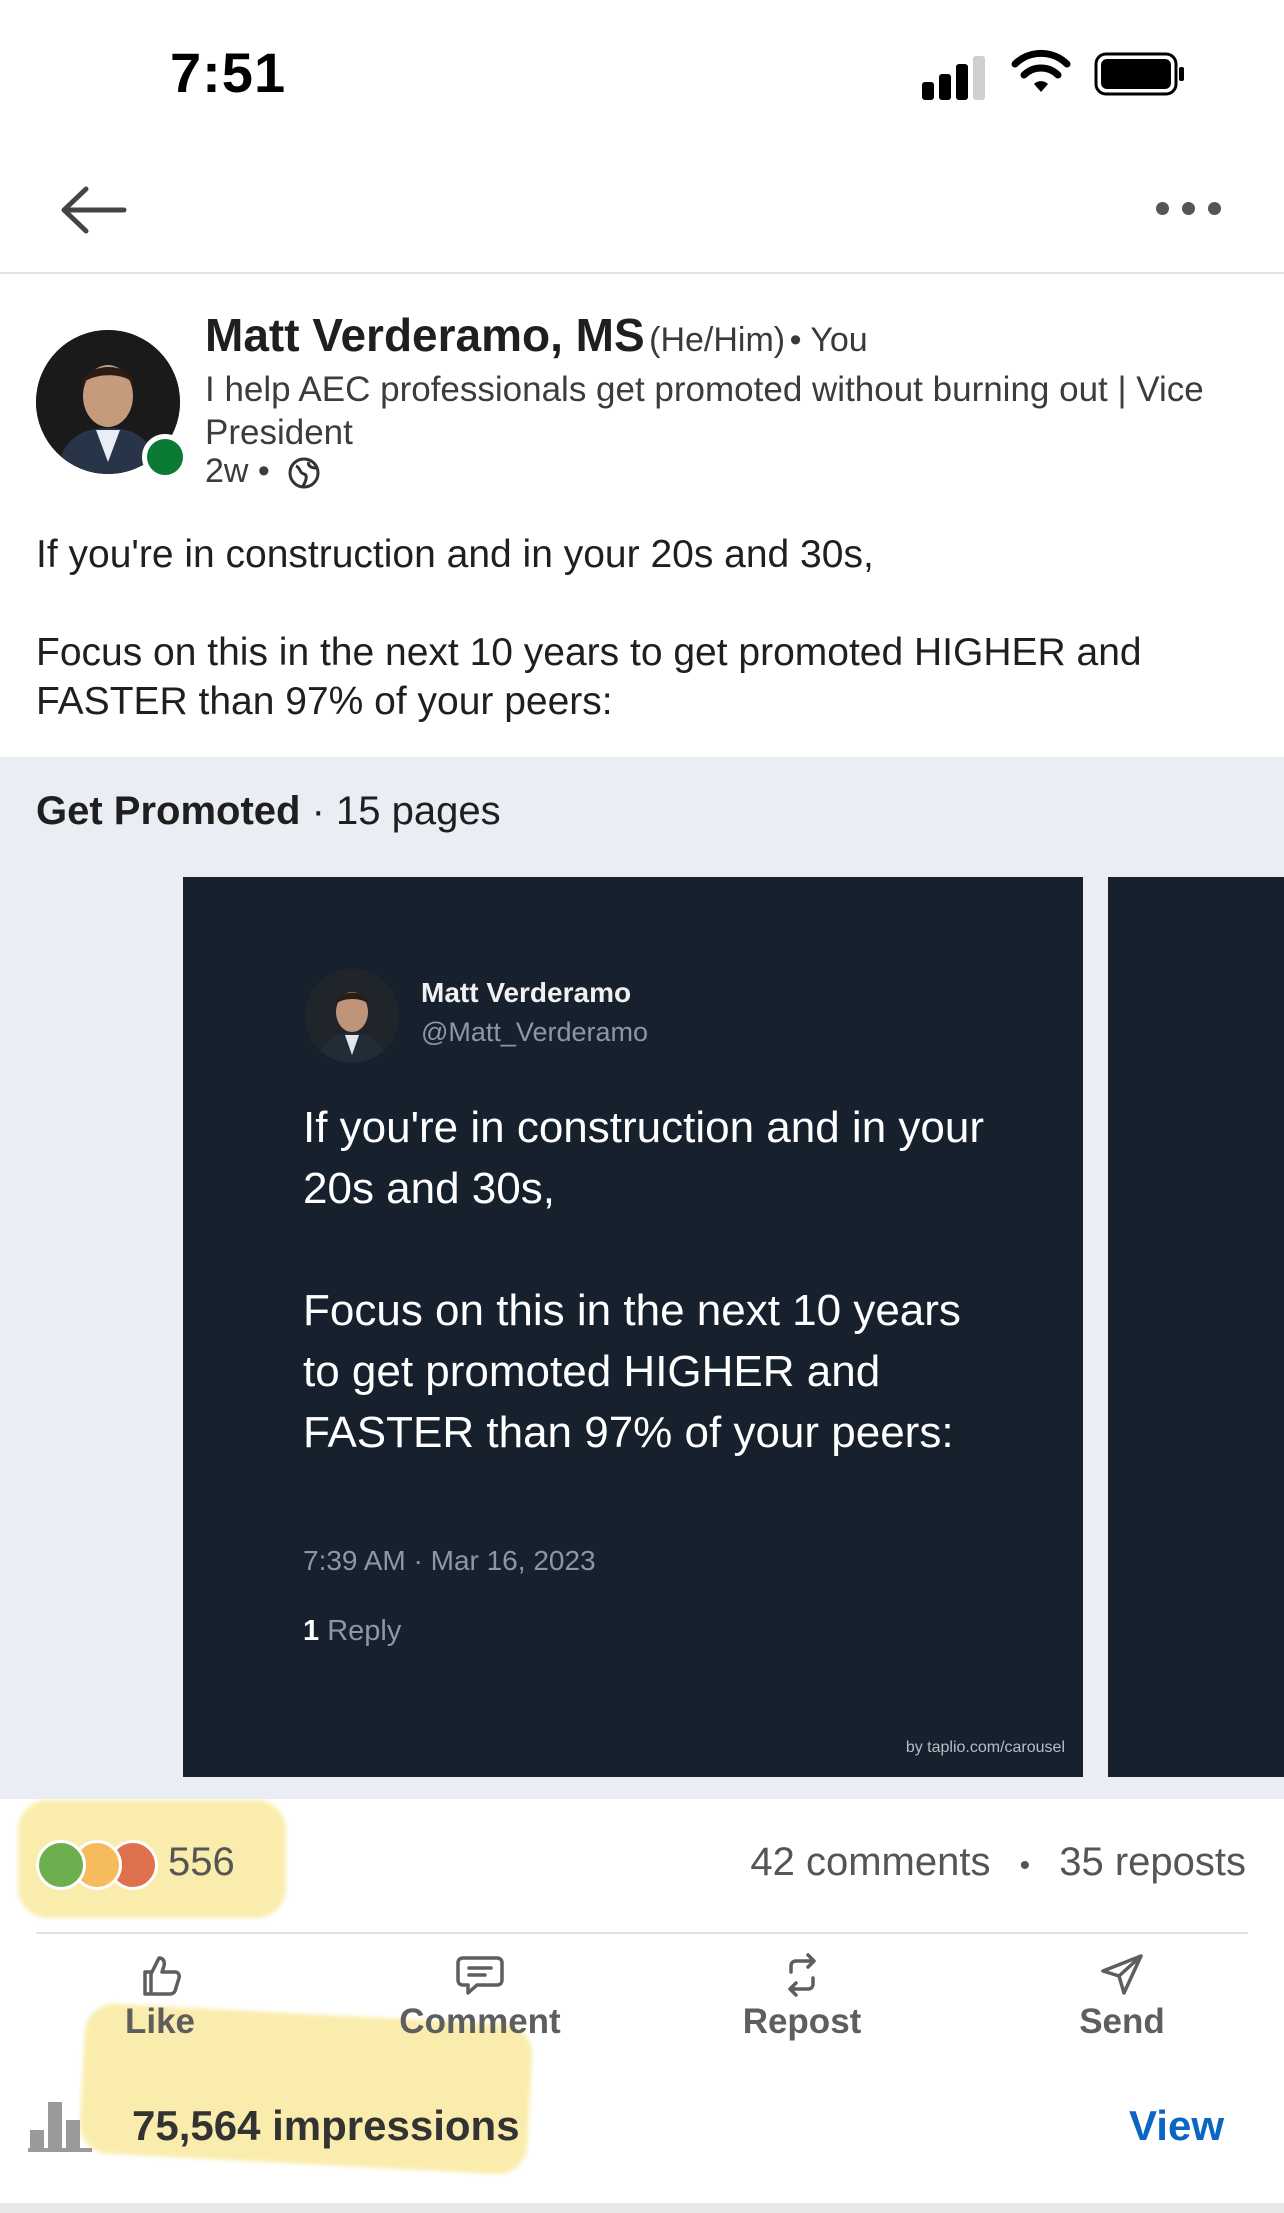  Describe the element at coordinates (998, 1862) in the screenshot. I see `comments-reposts: 42 comments • 35 reposts` at that location.